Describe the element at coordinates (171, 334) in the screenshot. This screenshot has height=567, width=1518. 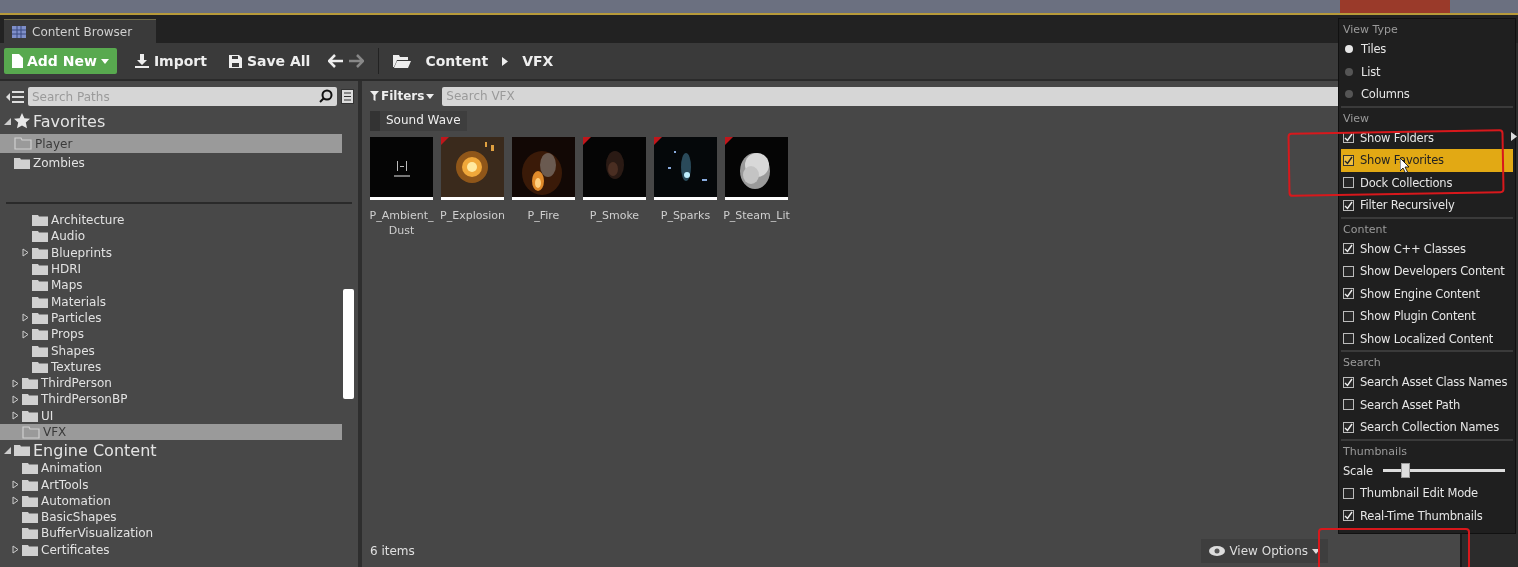
I see `folder-tree-item: Props` at that location.